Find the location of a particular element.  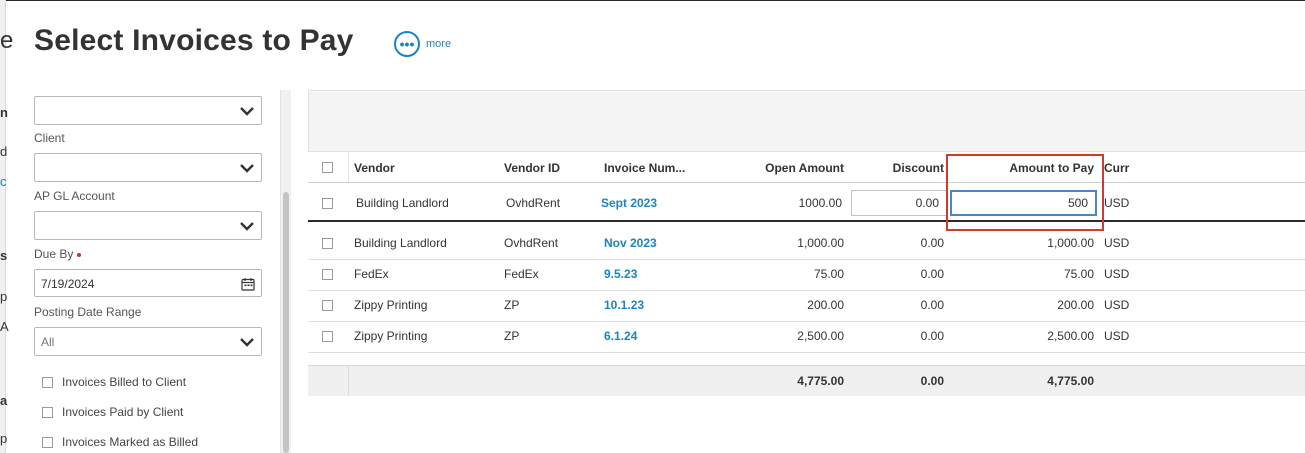

background-text: s is located at coordinates (4, 255).